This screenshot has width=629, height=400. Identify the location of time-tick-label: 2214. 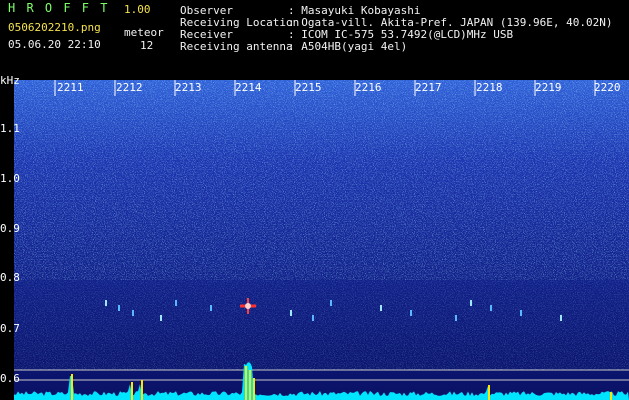
(248, 87).